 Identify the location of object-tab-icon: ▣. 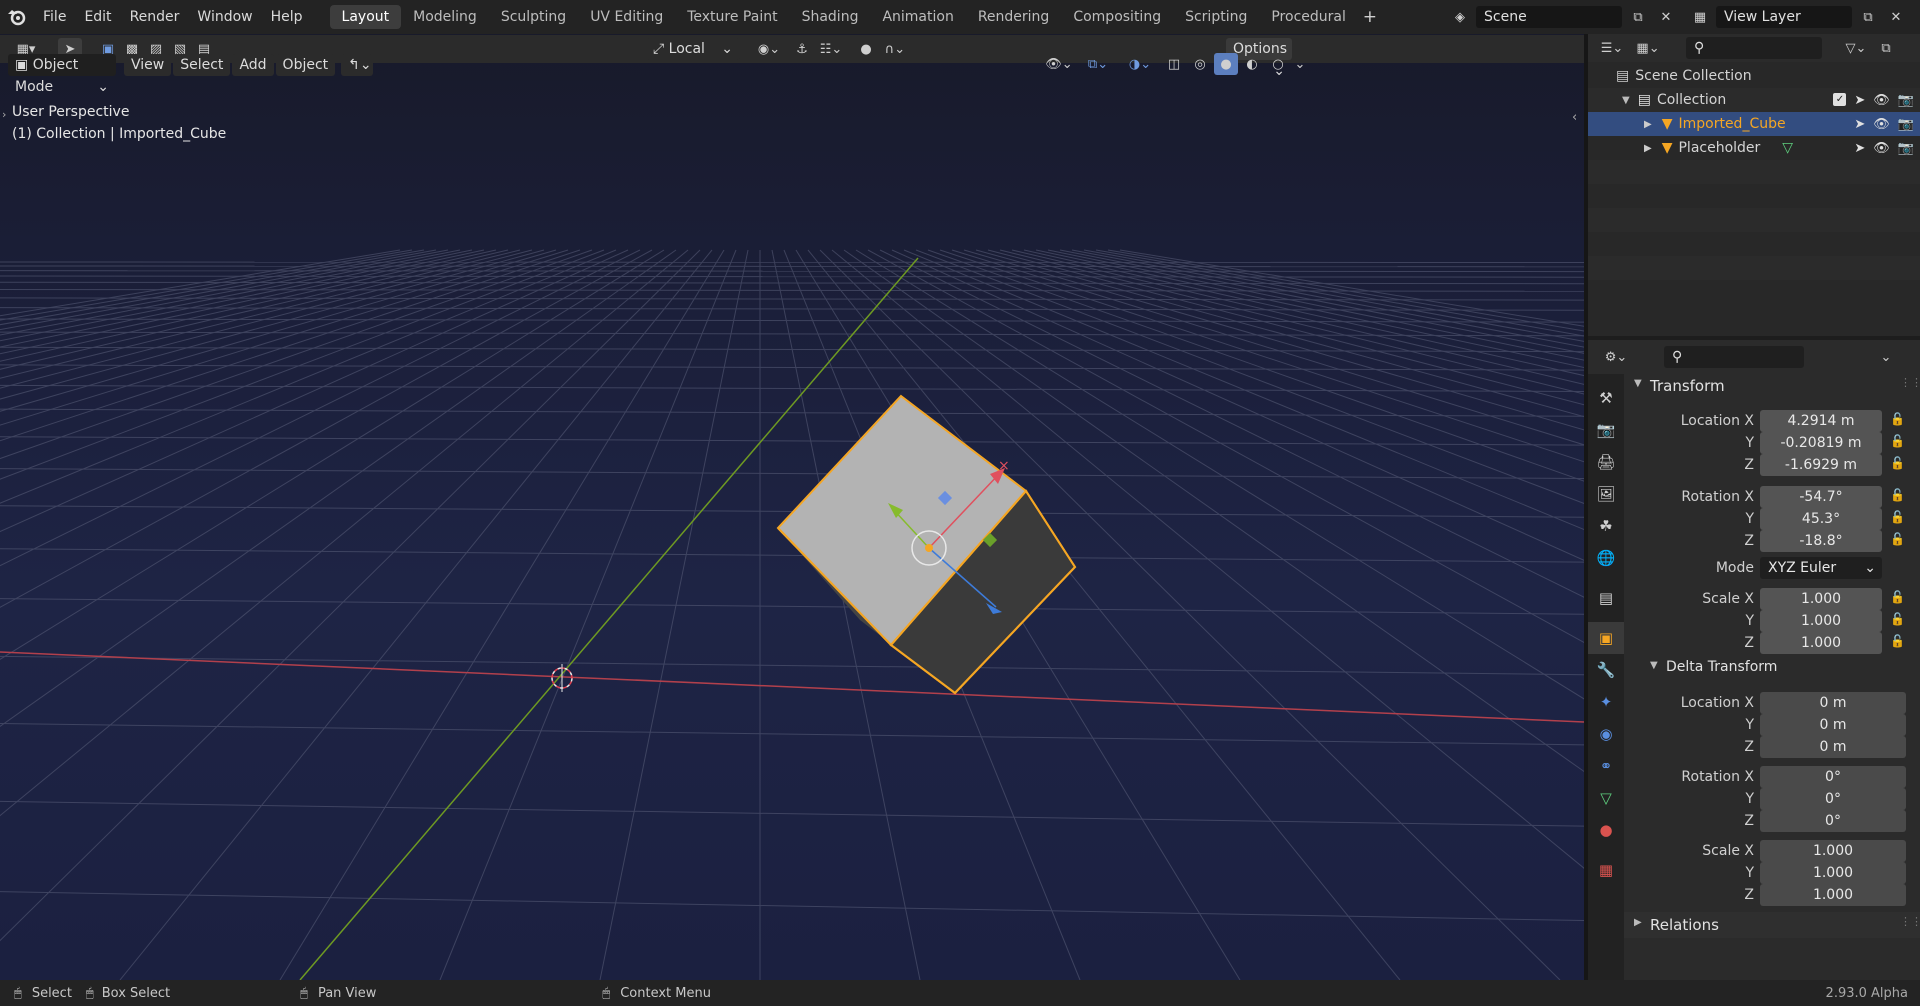
(1606, 638).